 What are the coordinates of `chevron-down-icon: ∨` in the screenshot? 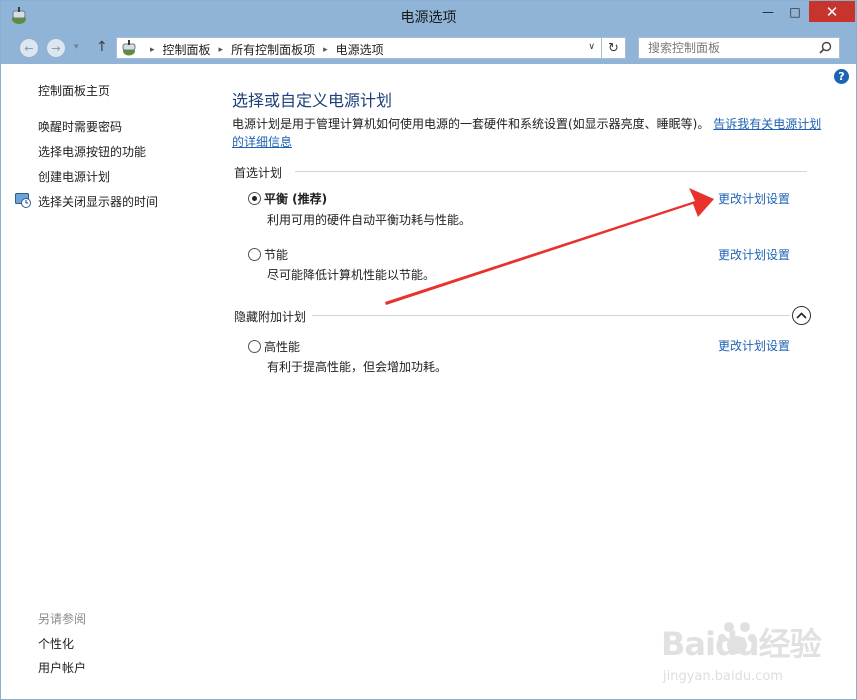 It's located at (591, 47).